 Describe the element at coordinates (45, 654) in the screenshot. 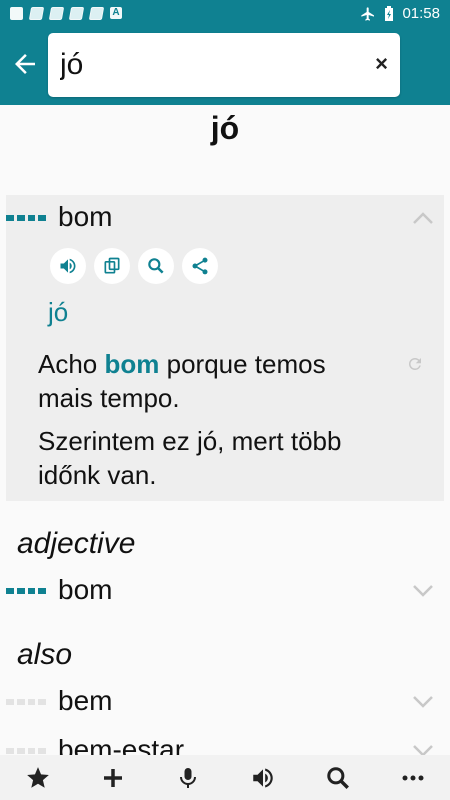

I see `section-heading-also: also` at that location.